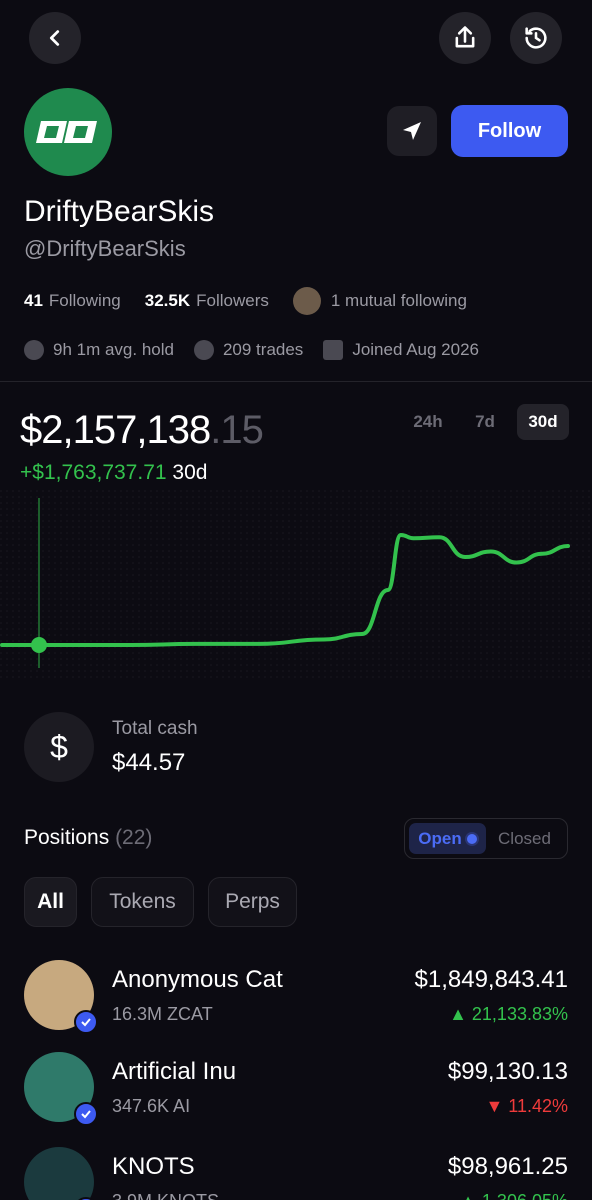  Describe the element at coordinates (296, 1171) in the screenshot. I see `position-row: KNOTS 3.9M KNOTS $98,961.25 ▲ 1,306.05%` at that location.